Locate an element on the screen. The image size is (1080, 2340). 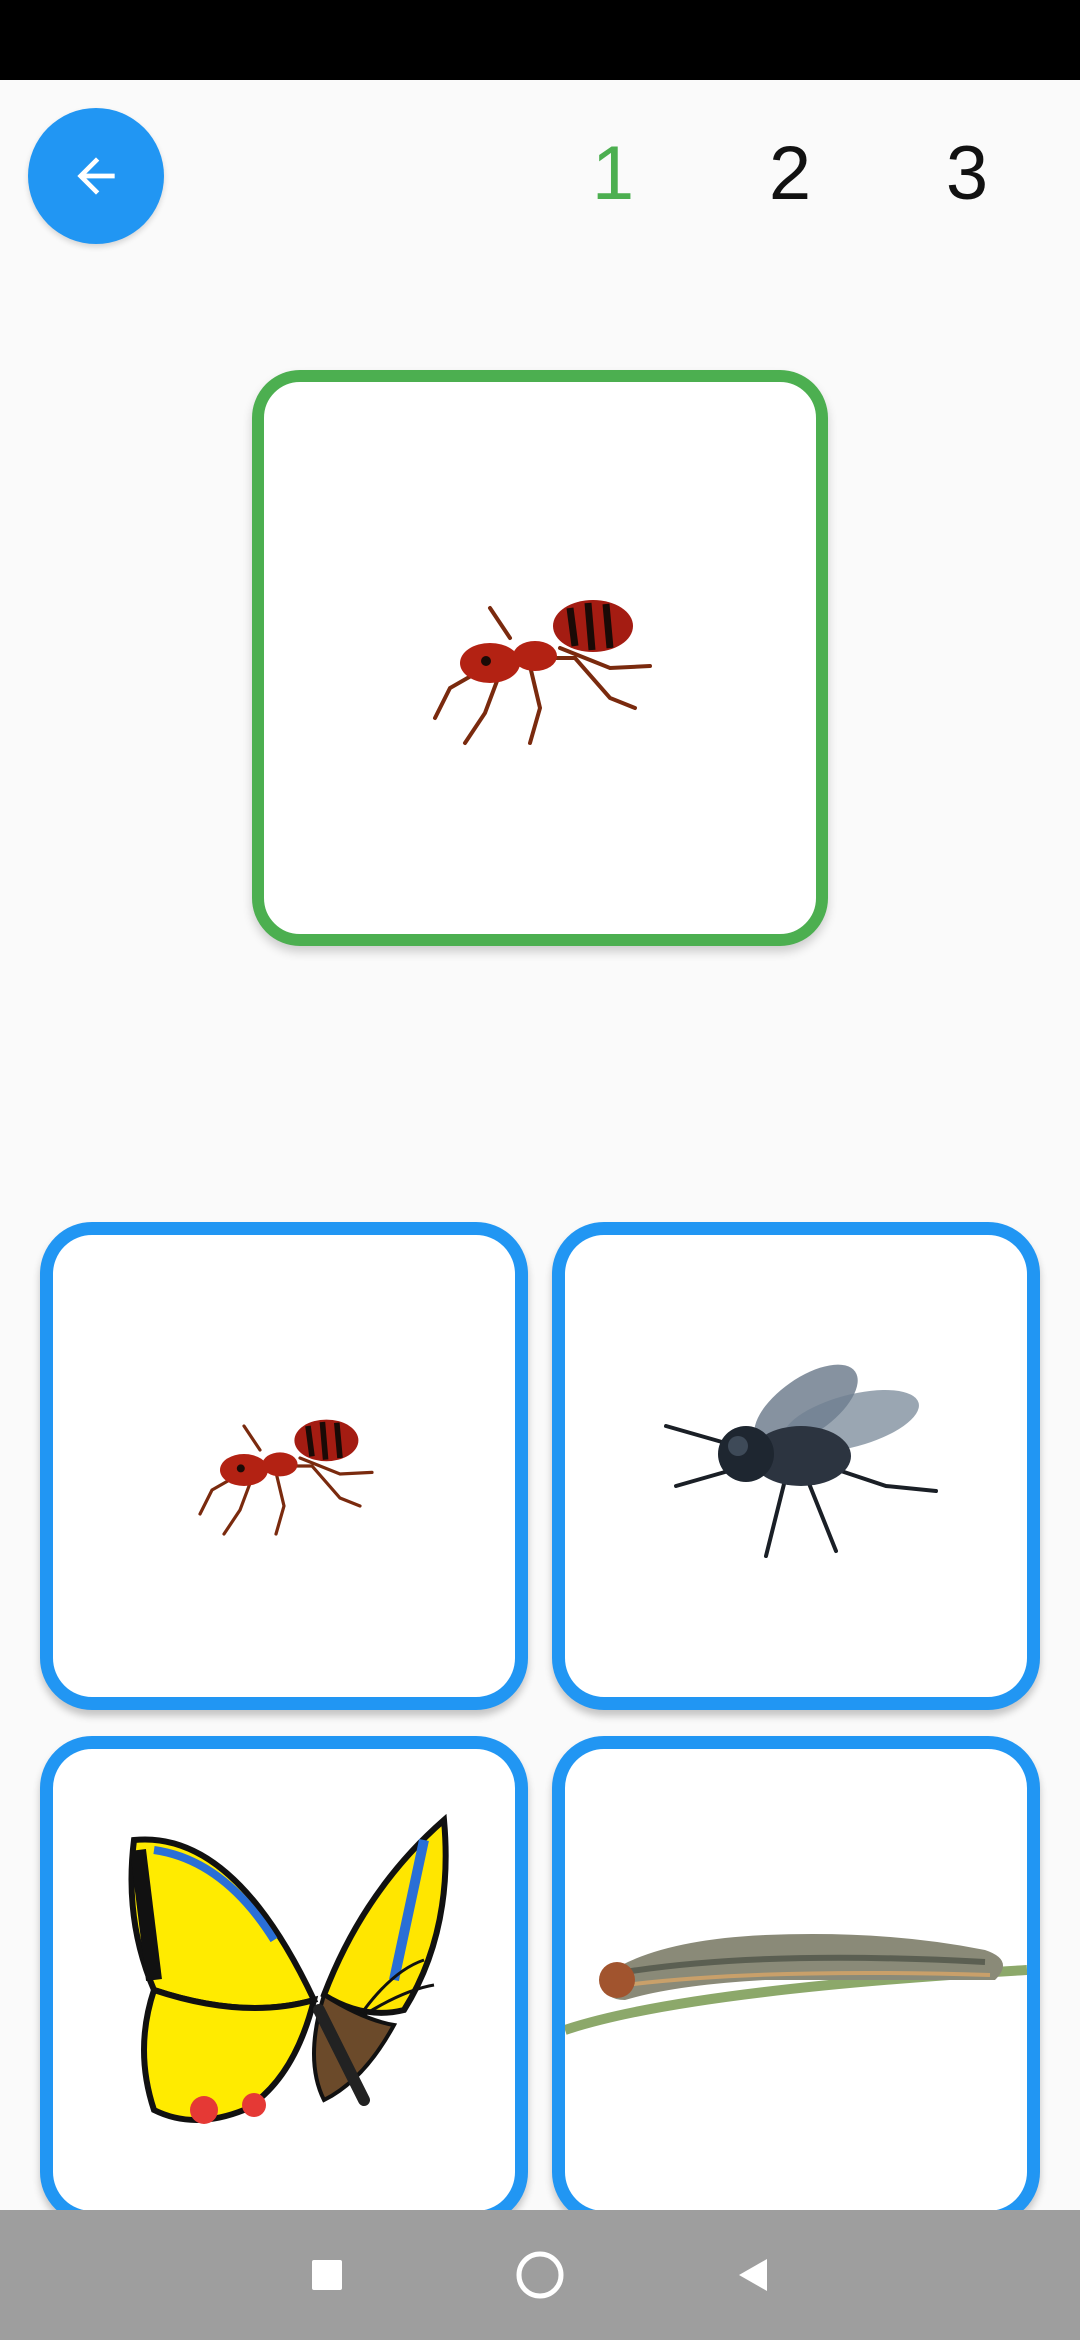
back-button is located at coordinates (96, 176).